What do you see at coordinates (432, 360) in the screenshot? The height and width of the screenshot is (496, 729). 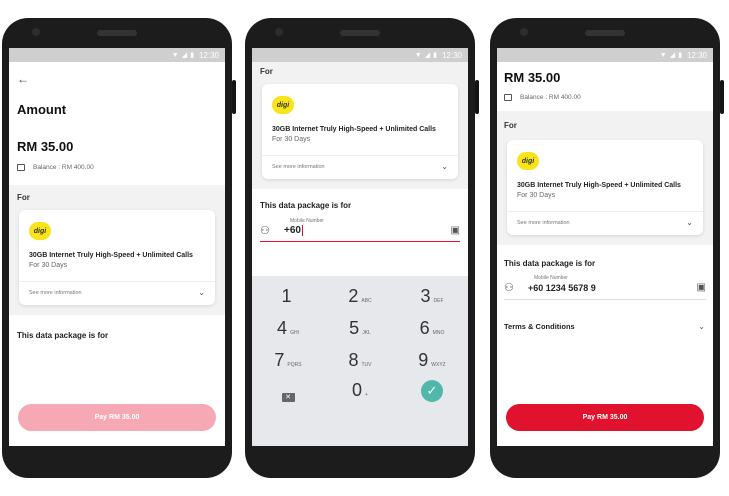 I see `key-9: 9 WXYZ` at bounding box center [432, 360].